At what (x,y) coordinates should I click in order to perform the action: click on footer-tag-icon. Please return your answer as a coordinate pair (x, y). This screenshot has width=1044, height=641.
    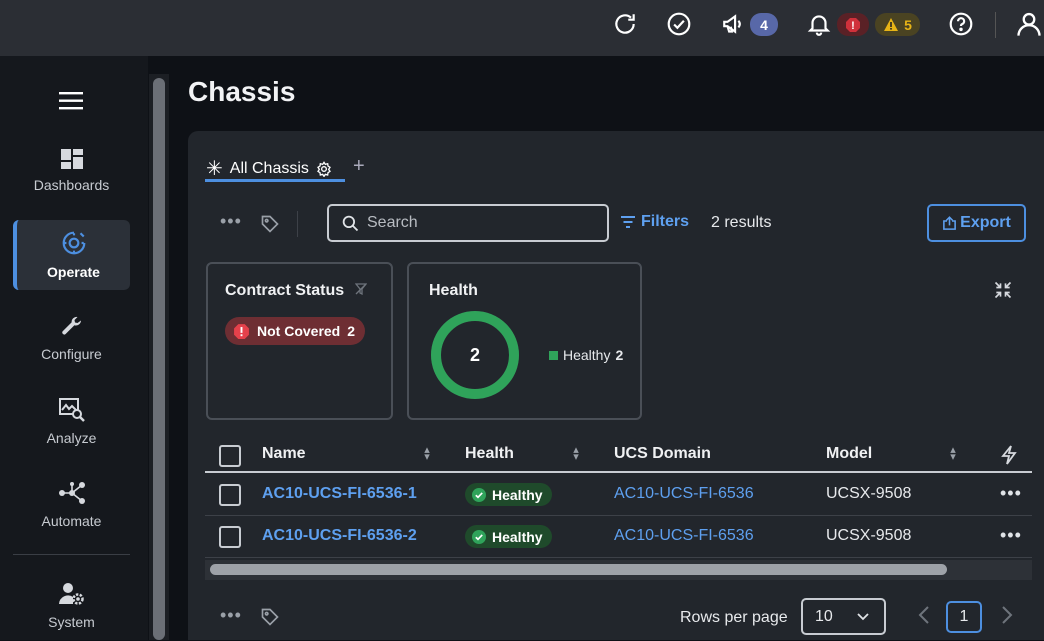
    Looking at the image, I should click on (270, 619).